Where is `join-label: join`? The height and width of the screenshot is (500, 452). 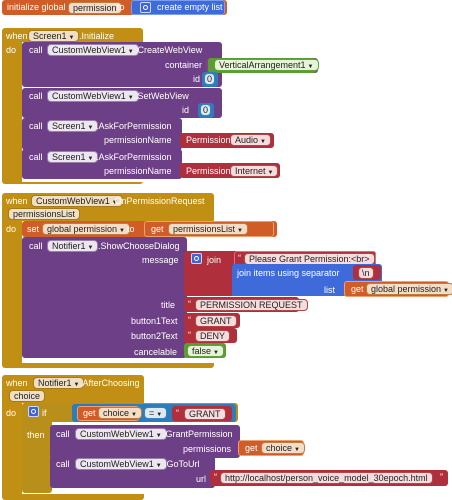
join-label: join is located at coordinates (214, 260).